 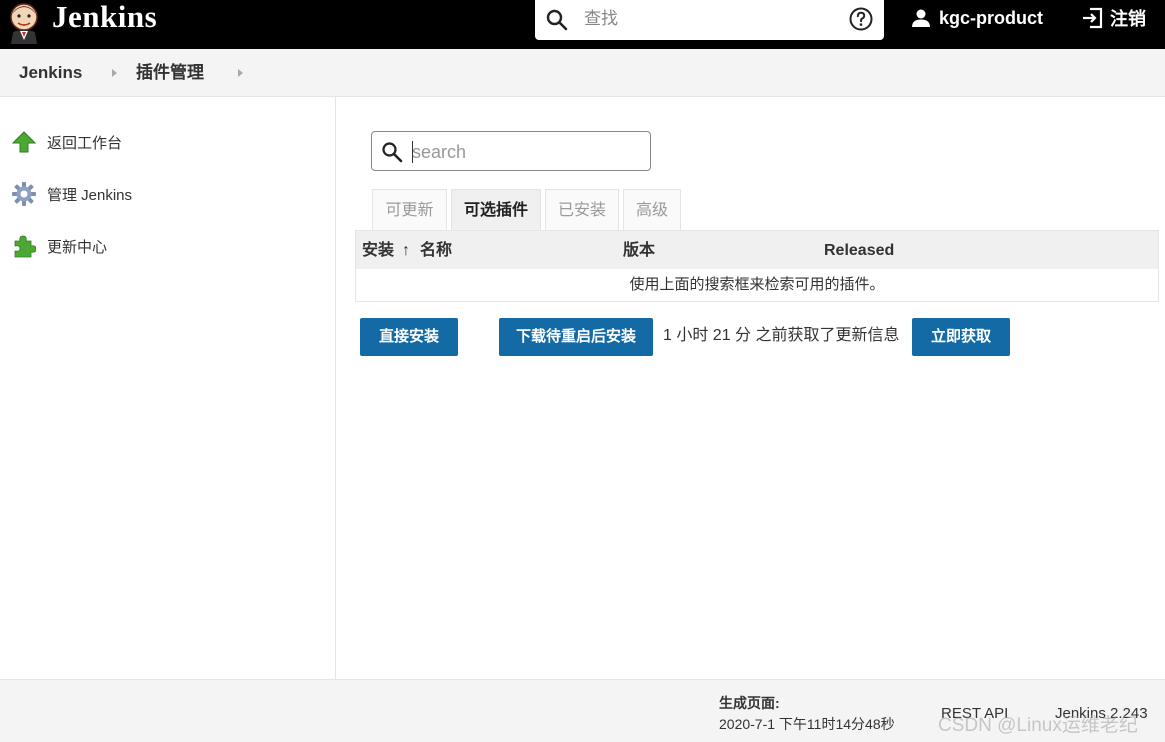 What do you see at coordinates (757, 250) in the screenshot?
I see `table-header: 安装 ↑ 名称 版本 Released` at bounding box center [757, 250].